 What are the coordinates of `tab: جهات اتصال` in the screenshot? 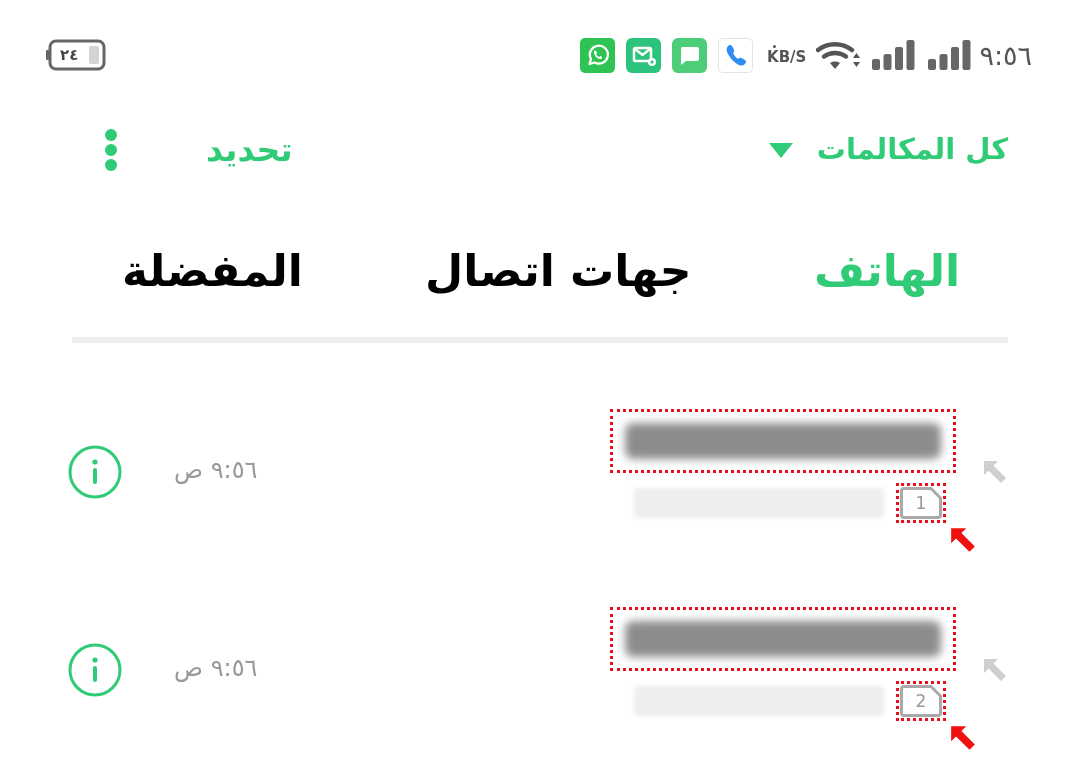 It's located at (558, 270).